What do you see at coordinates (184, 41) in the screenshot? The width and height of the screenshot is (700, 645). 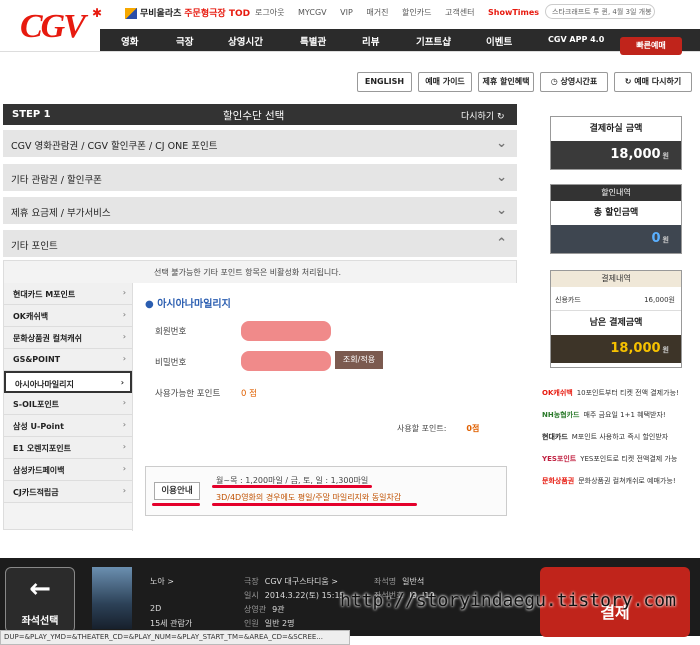 I see `nav-theater: 극장` at bounding box center [184, 41].